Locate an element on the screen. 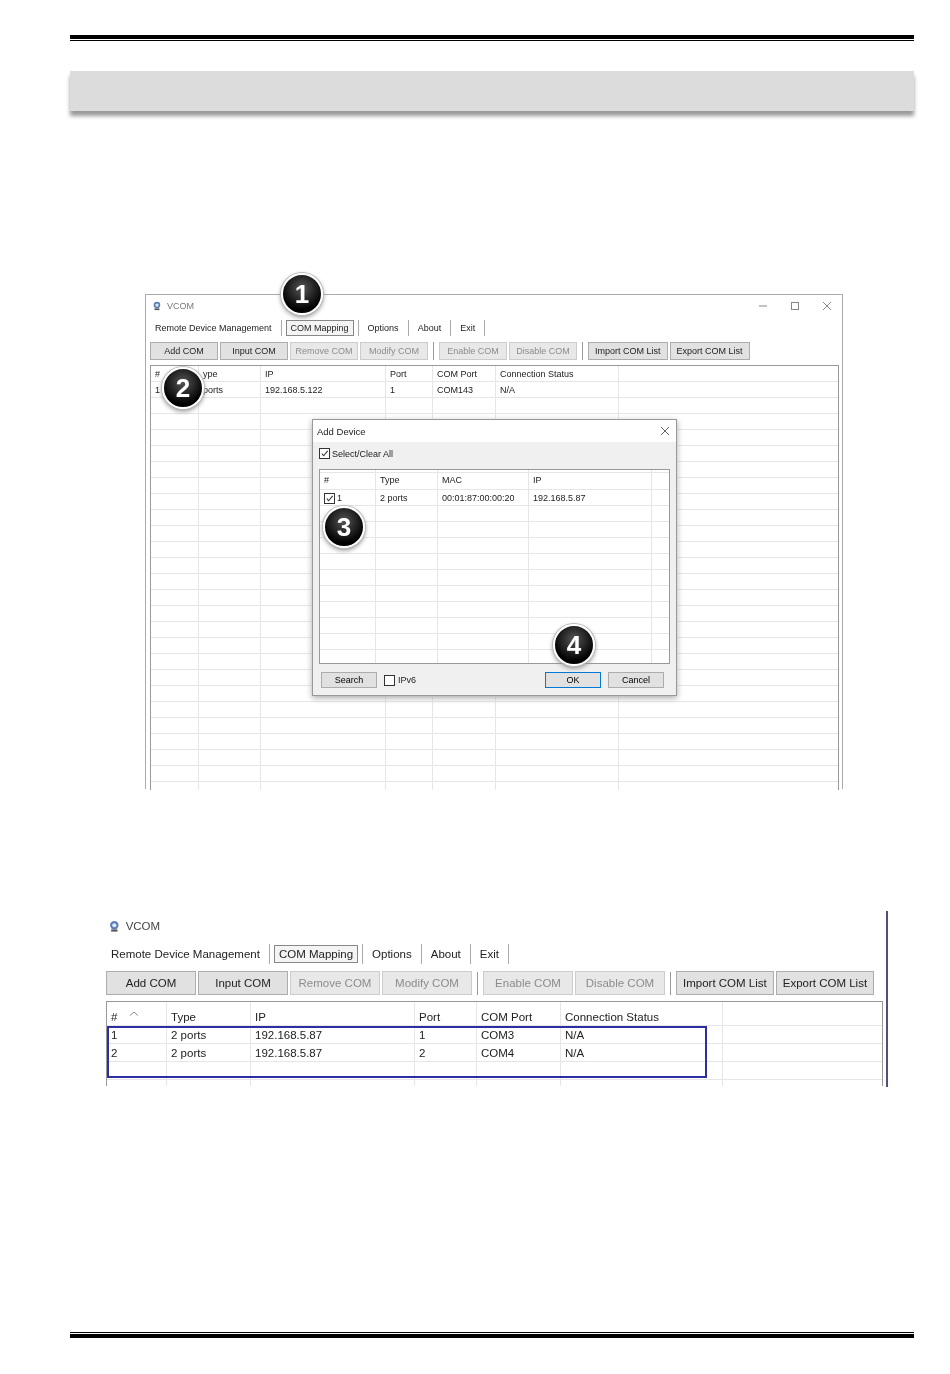 This screenshot has width=950, height=1374. search-button: Search is located at coordinates (349, 680).